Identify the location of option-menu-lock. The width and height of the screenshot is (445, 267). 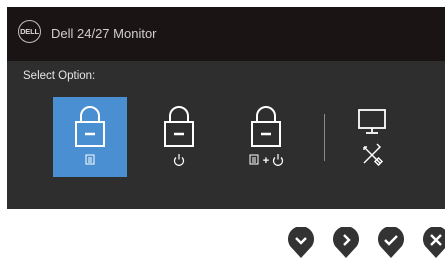
(90, 137).